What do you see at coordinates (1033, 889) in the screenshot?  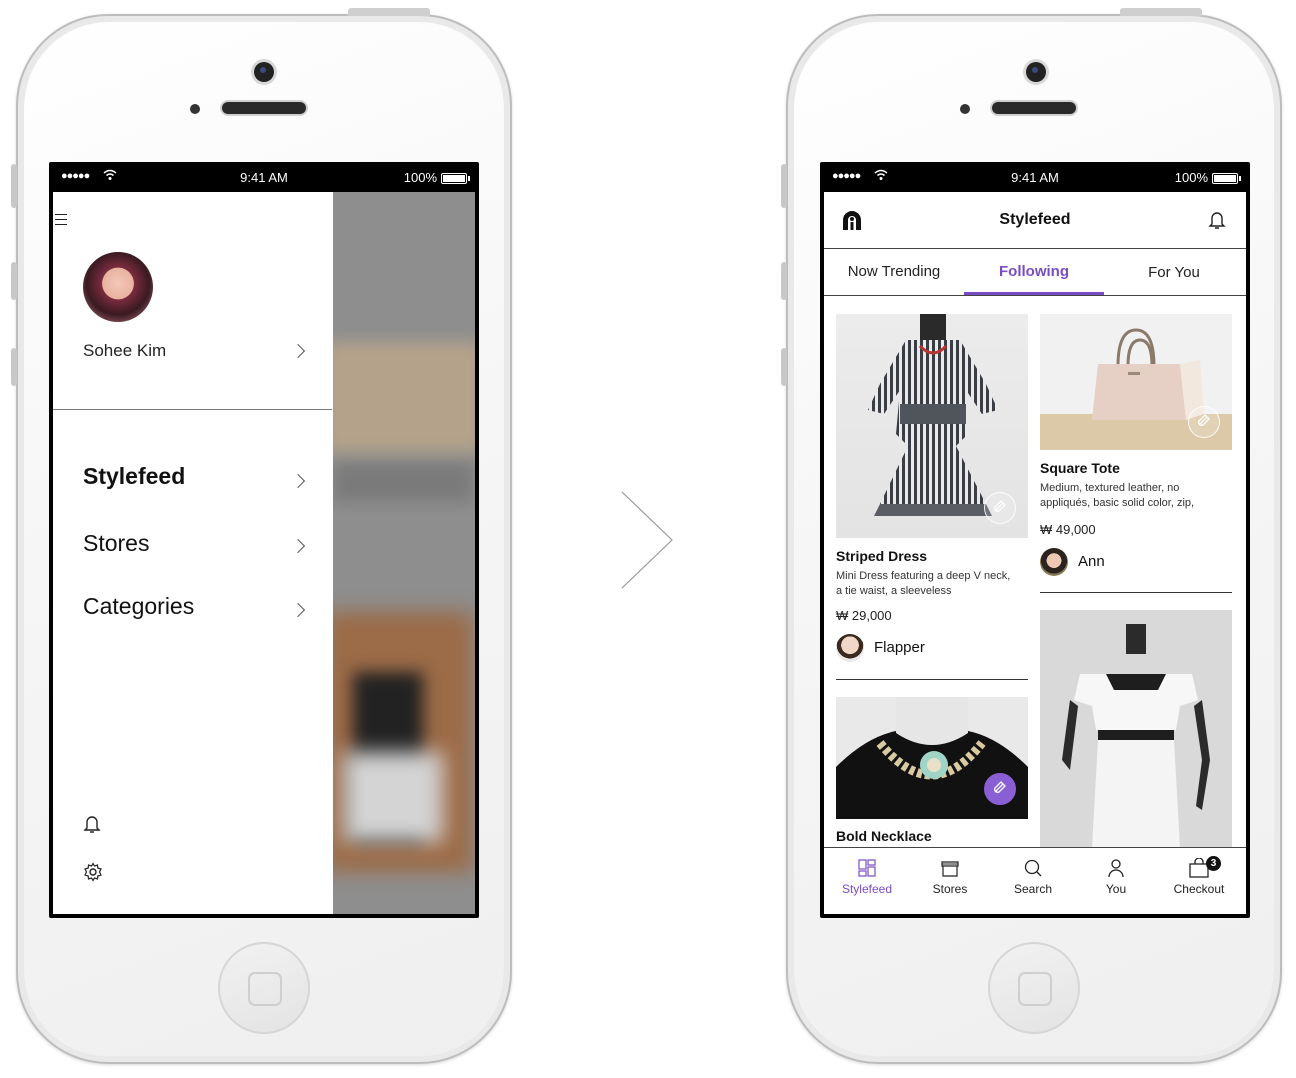 I see `nav-label: Search` at bounding box center [1033, 889].